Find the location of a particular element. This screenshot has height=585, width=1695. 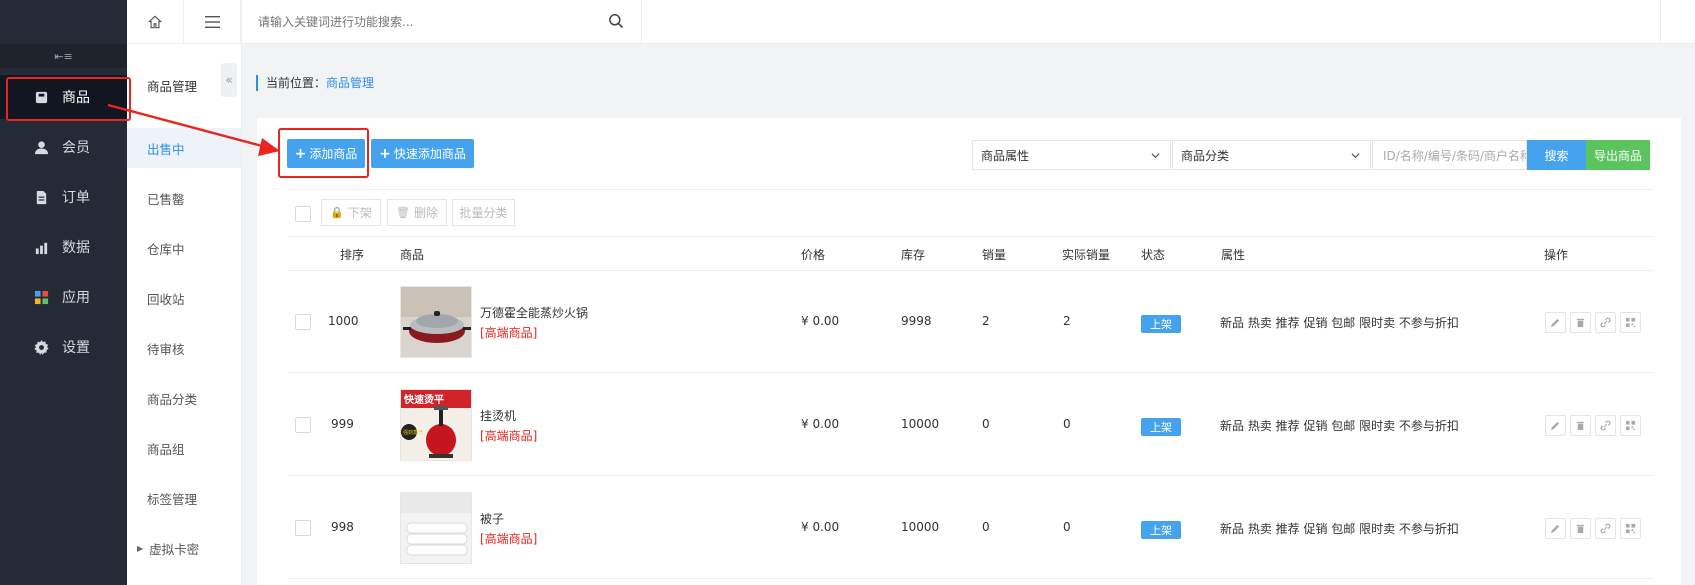

link-icon is located at coordinates (1605, 425).